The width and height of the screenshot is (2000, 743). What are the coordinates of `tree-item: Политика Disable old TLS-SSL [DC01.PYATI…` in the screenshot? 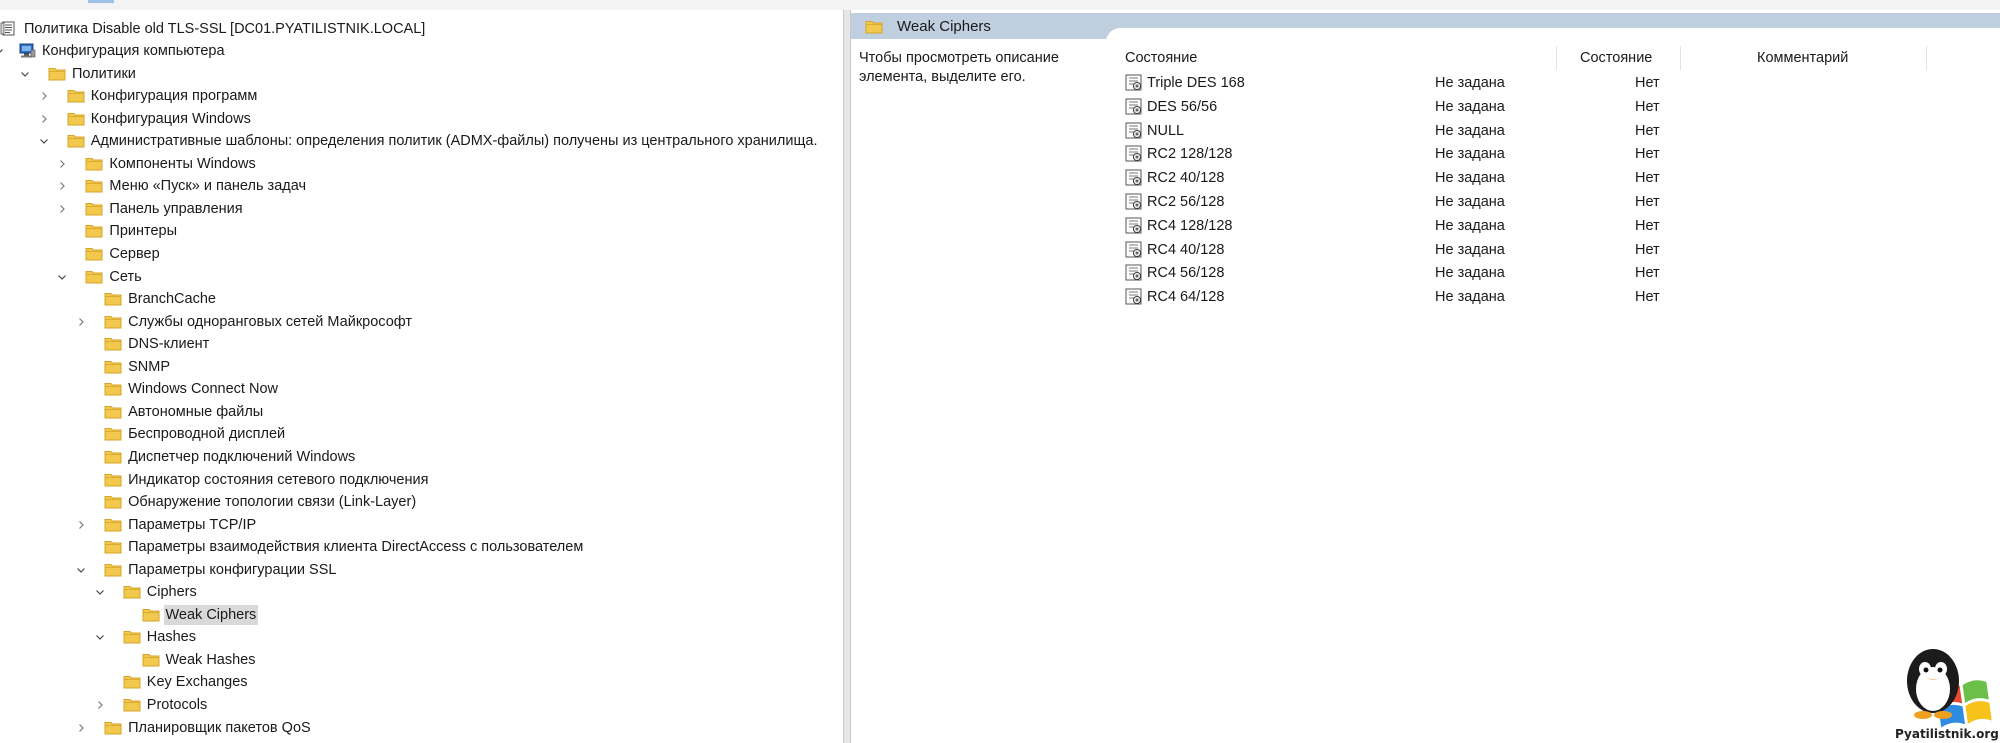 It's located at (421, 29).